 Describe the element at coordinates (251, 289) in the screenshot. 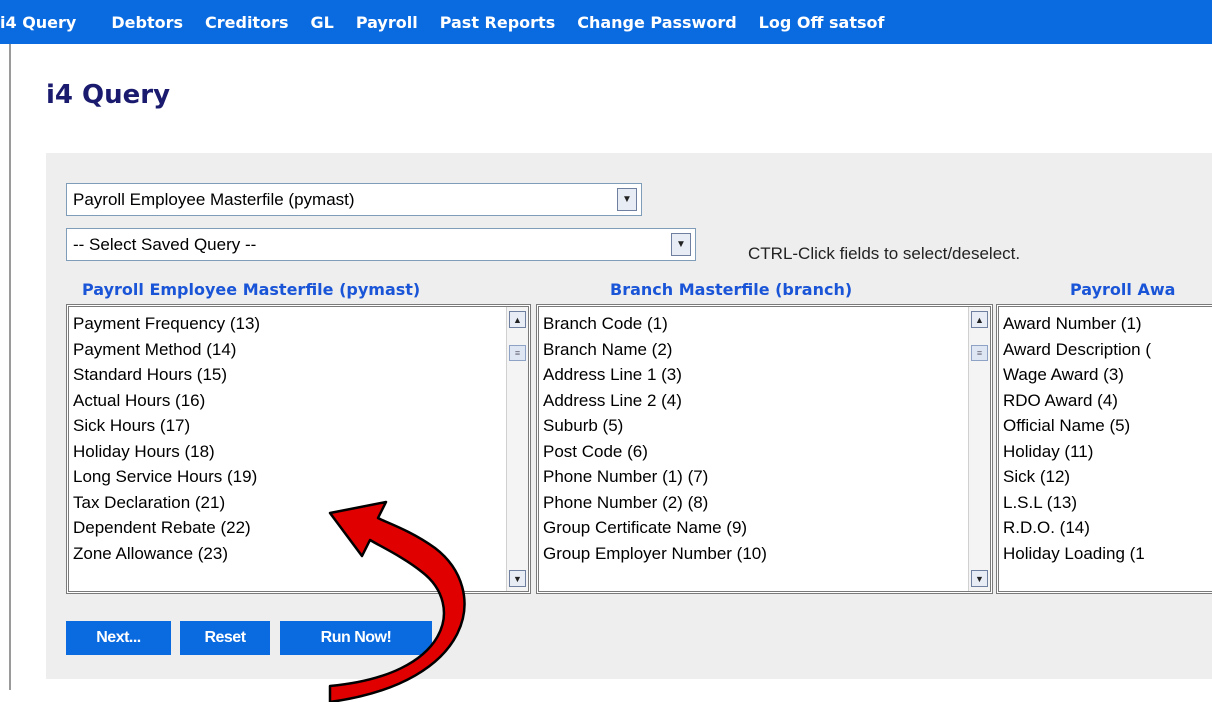

I see `column-header-pymast: Payroll Employee Masterfile (pymast)` at that location.